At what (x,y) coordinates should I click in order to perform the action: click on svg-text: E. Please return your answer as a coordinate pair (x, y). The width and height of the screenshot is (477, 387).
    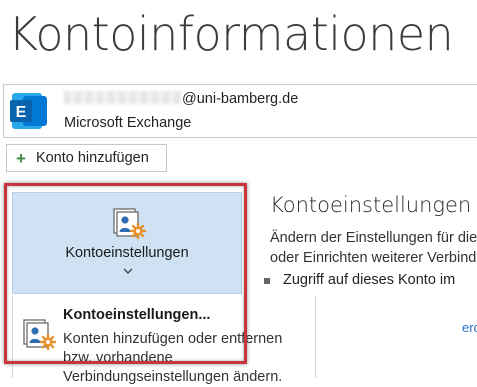
    Looking at the image, I should click on (21, 112).